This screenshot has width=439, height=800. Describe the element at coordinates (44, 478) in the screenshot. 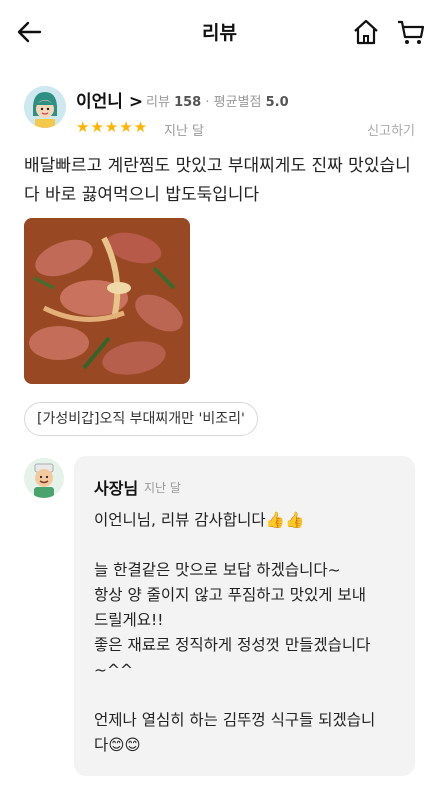

I see `owner-avatar` at that location.